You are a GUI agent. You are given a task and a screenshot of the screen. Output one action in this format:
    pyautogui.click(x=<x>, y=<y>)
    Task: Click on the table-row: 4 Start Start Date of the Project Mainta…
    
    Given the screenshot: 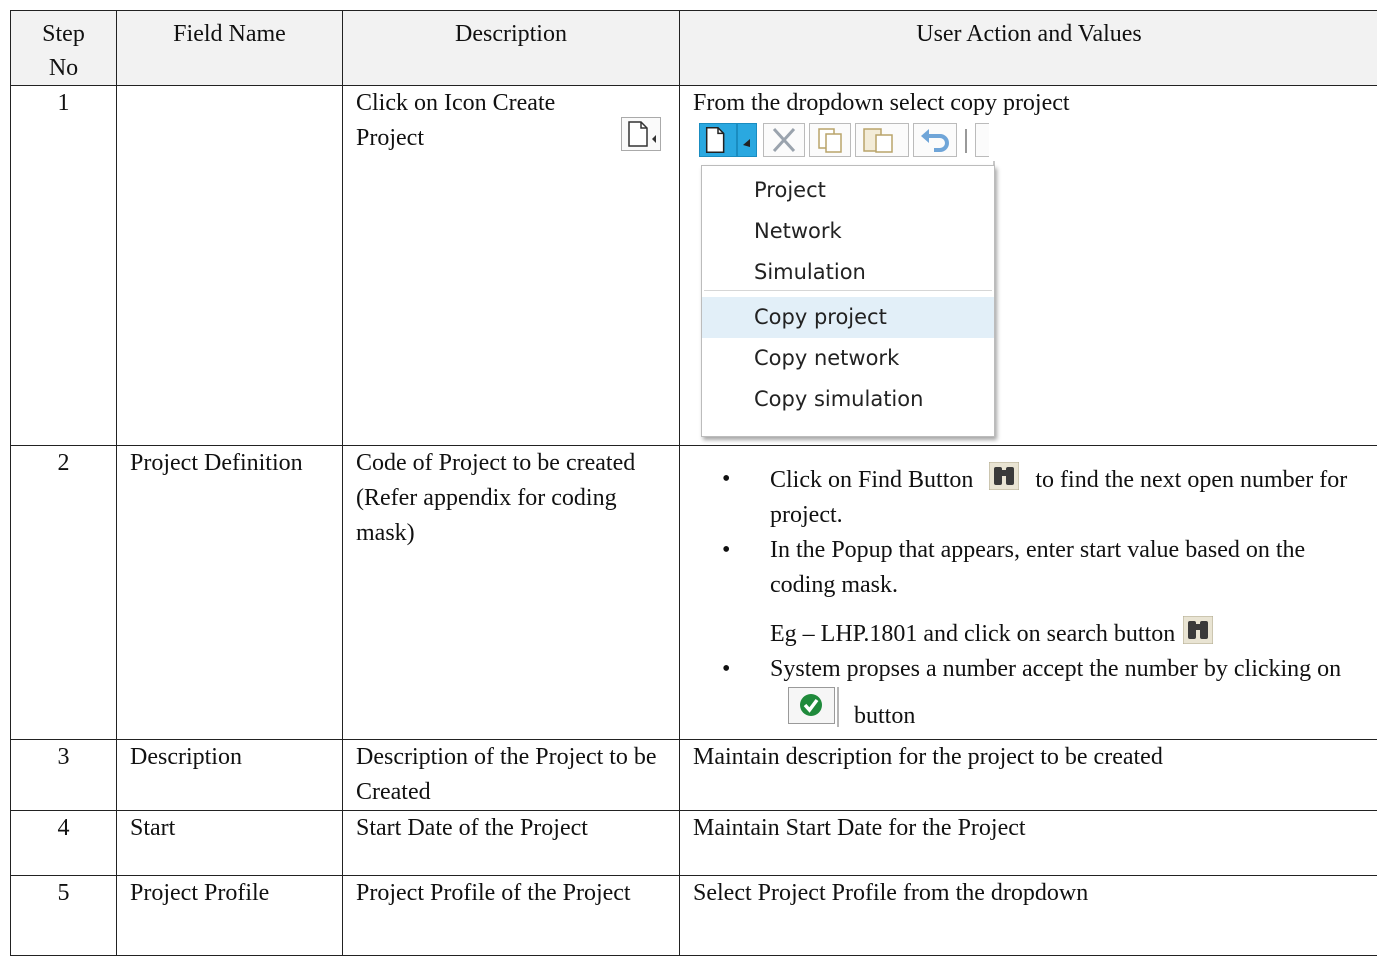 What is the action you would take?
    pyautogui.click(x=694, y=843)
    